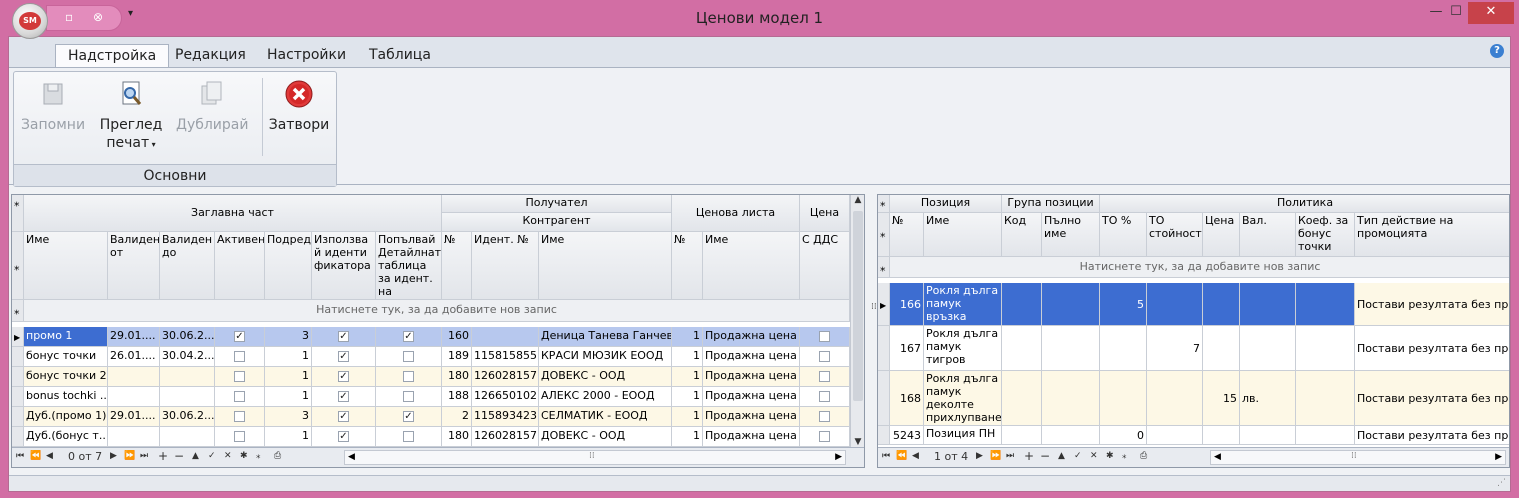  What do you see at coordinates (129, 456) in the screenshot?
I see `next-page-icon: ⏩` at bounding box center [129, 456].